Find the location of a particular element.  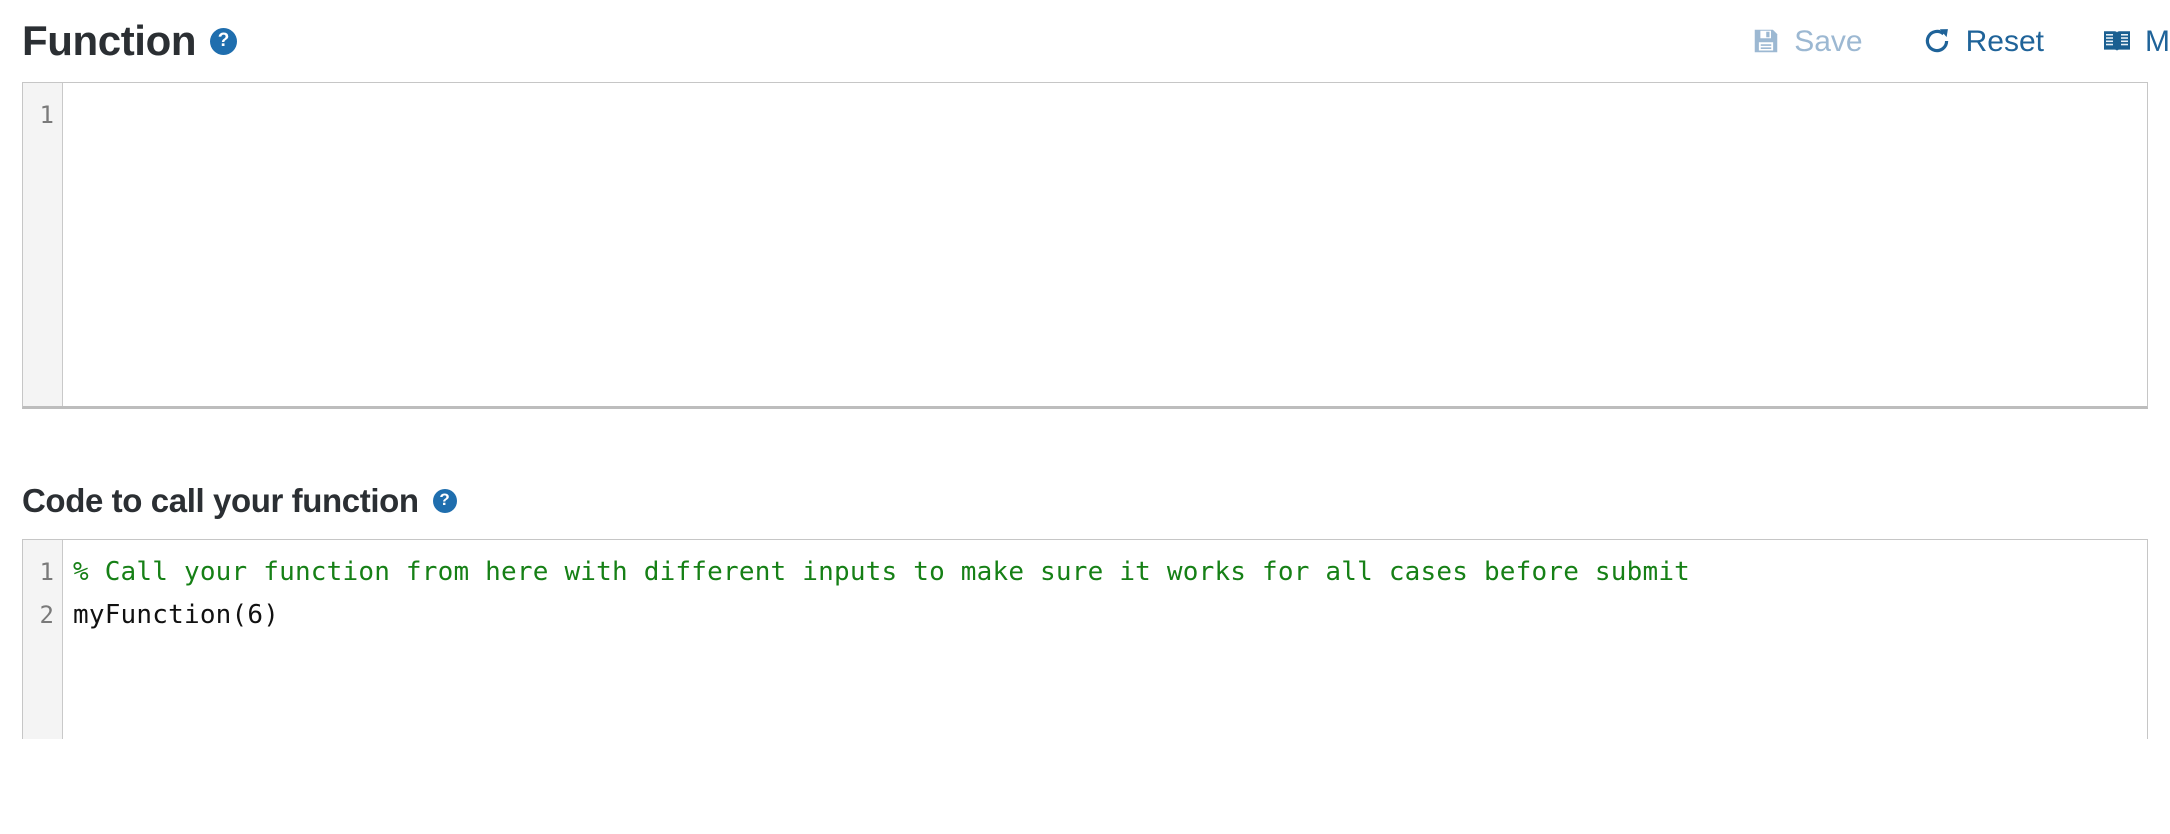

help-circle-icon: ? is located at coordinates (224, 41).